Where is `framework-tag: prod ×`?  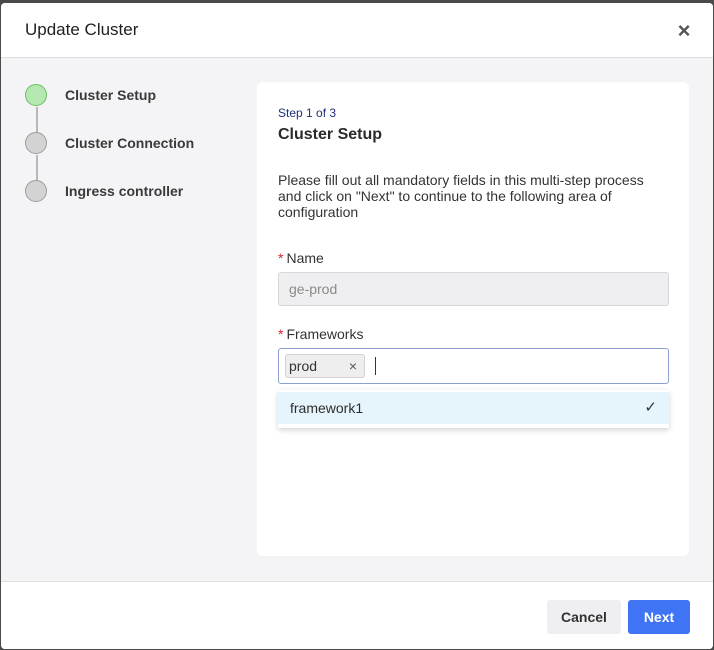 framework-tag: prod × is located at coordinates (325, 366).